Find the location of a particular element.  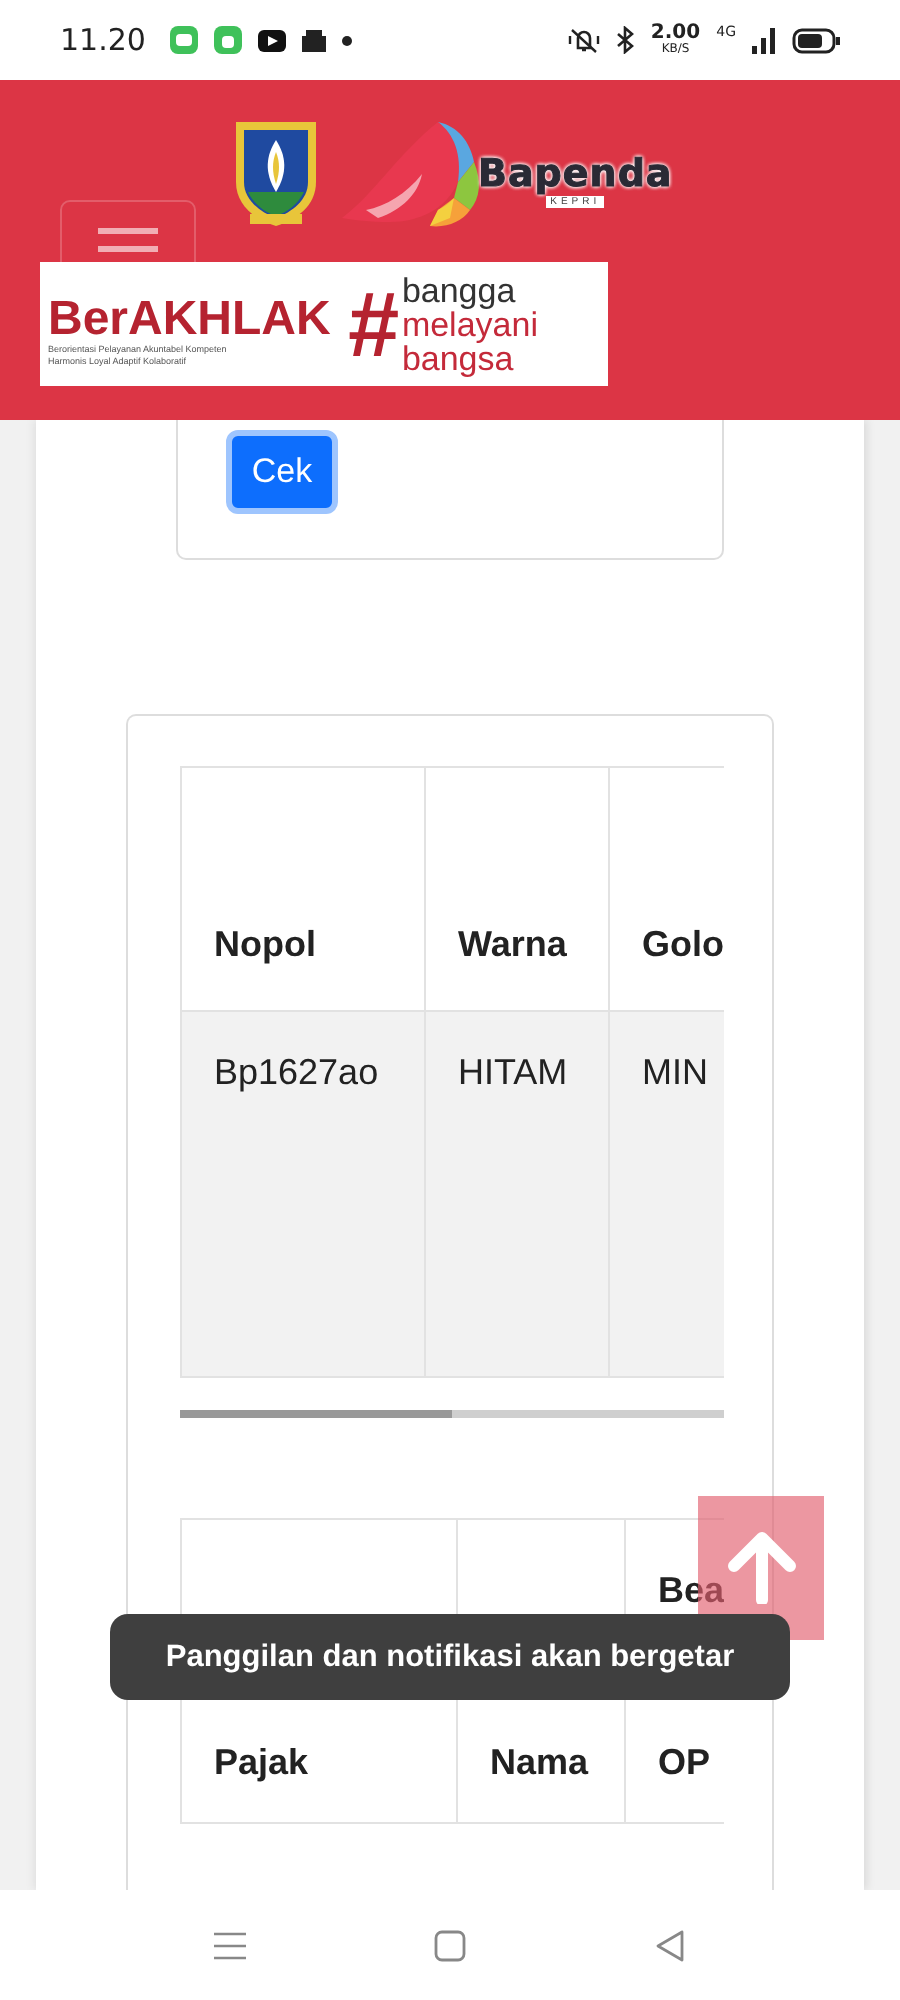

video-app-icon is located at coordinates (271, 40).